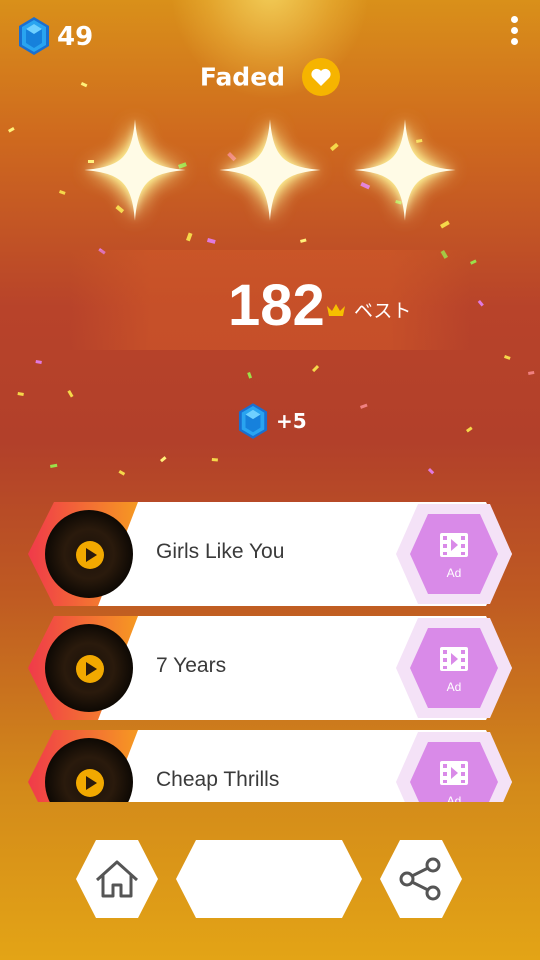  I want to click on favorite-button, so click(321, 77).